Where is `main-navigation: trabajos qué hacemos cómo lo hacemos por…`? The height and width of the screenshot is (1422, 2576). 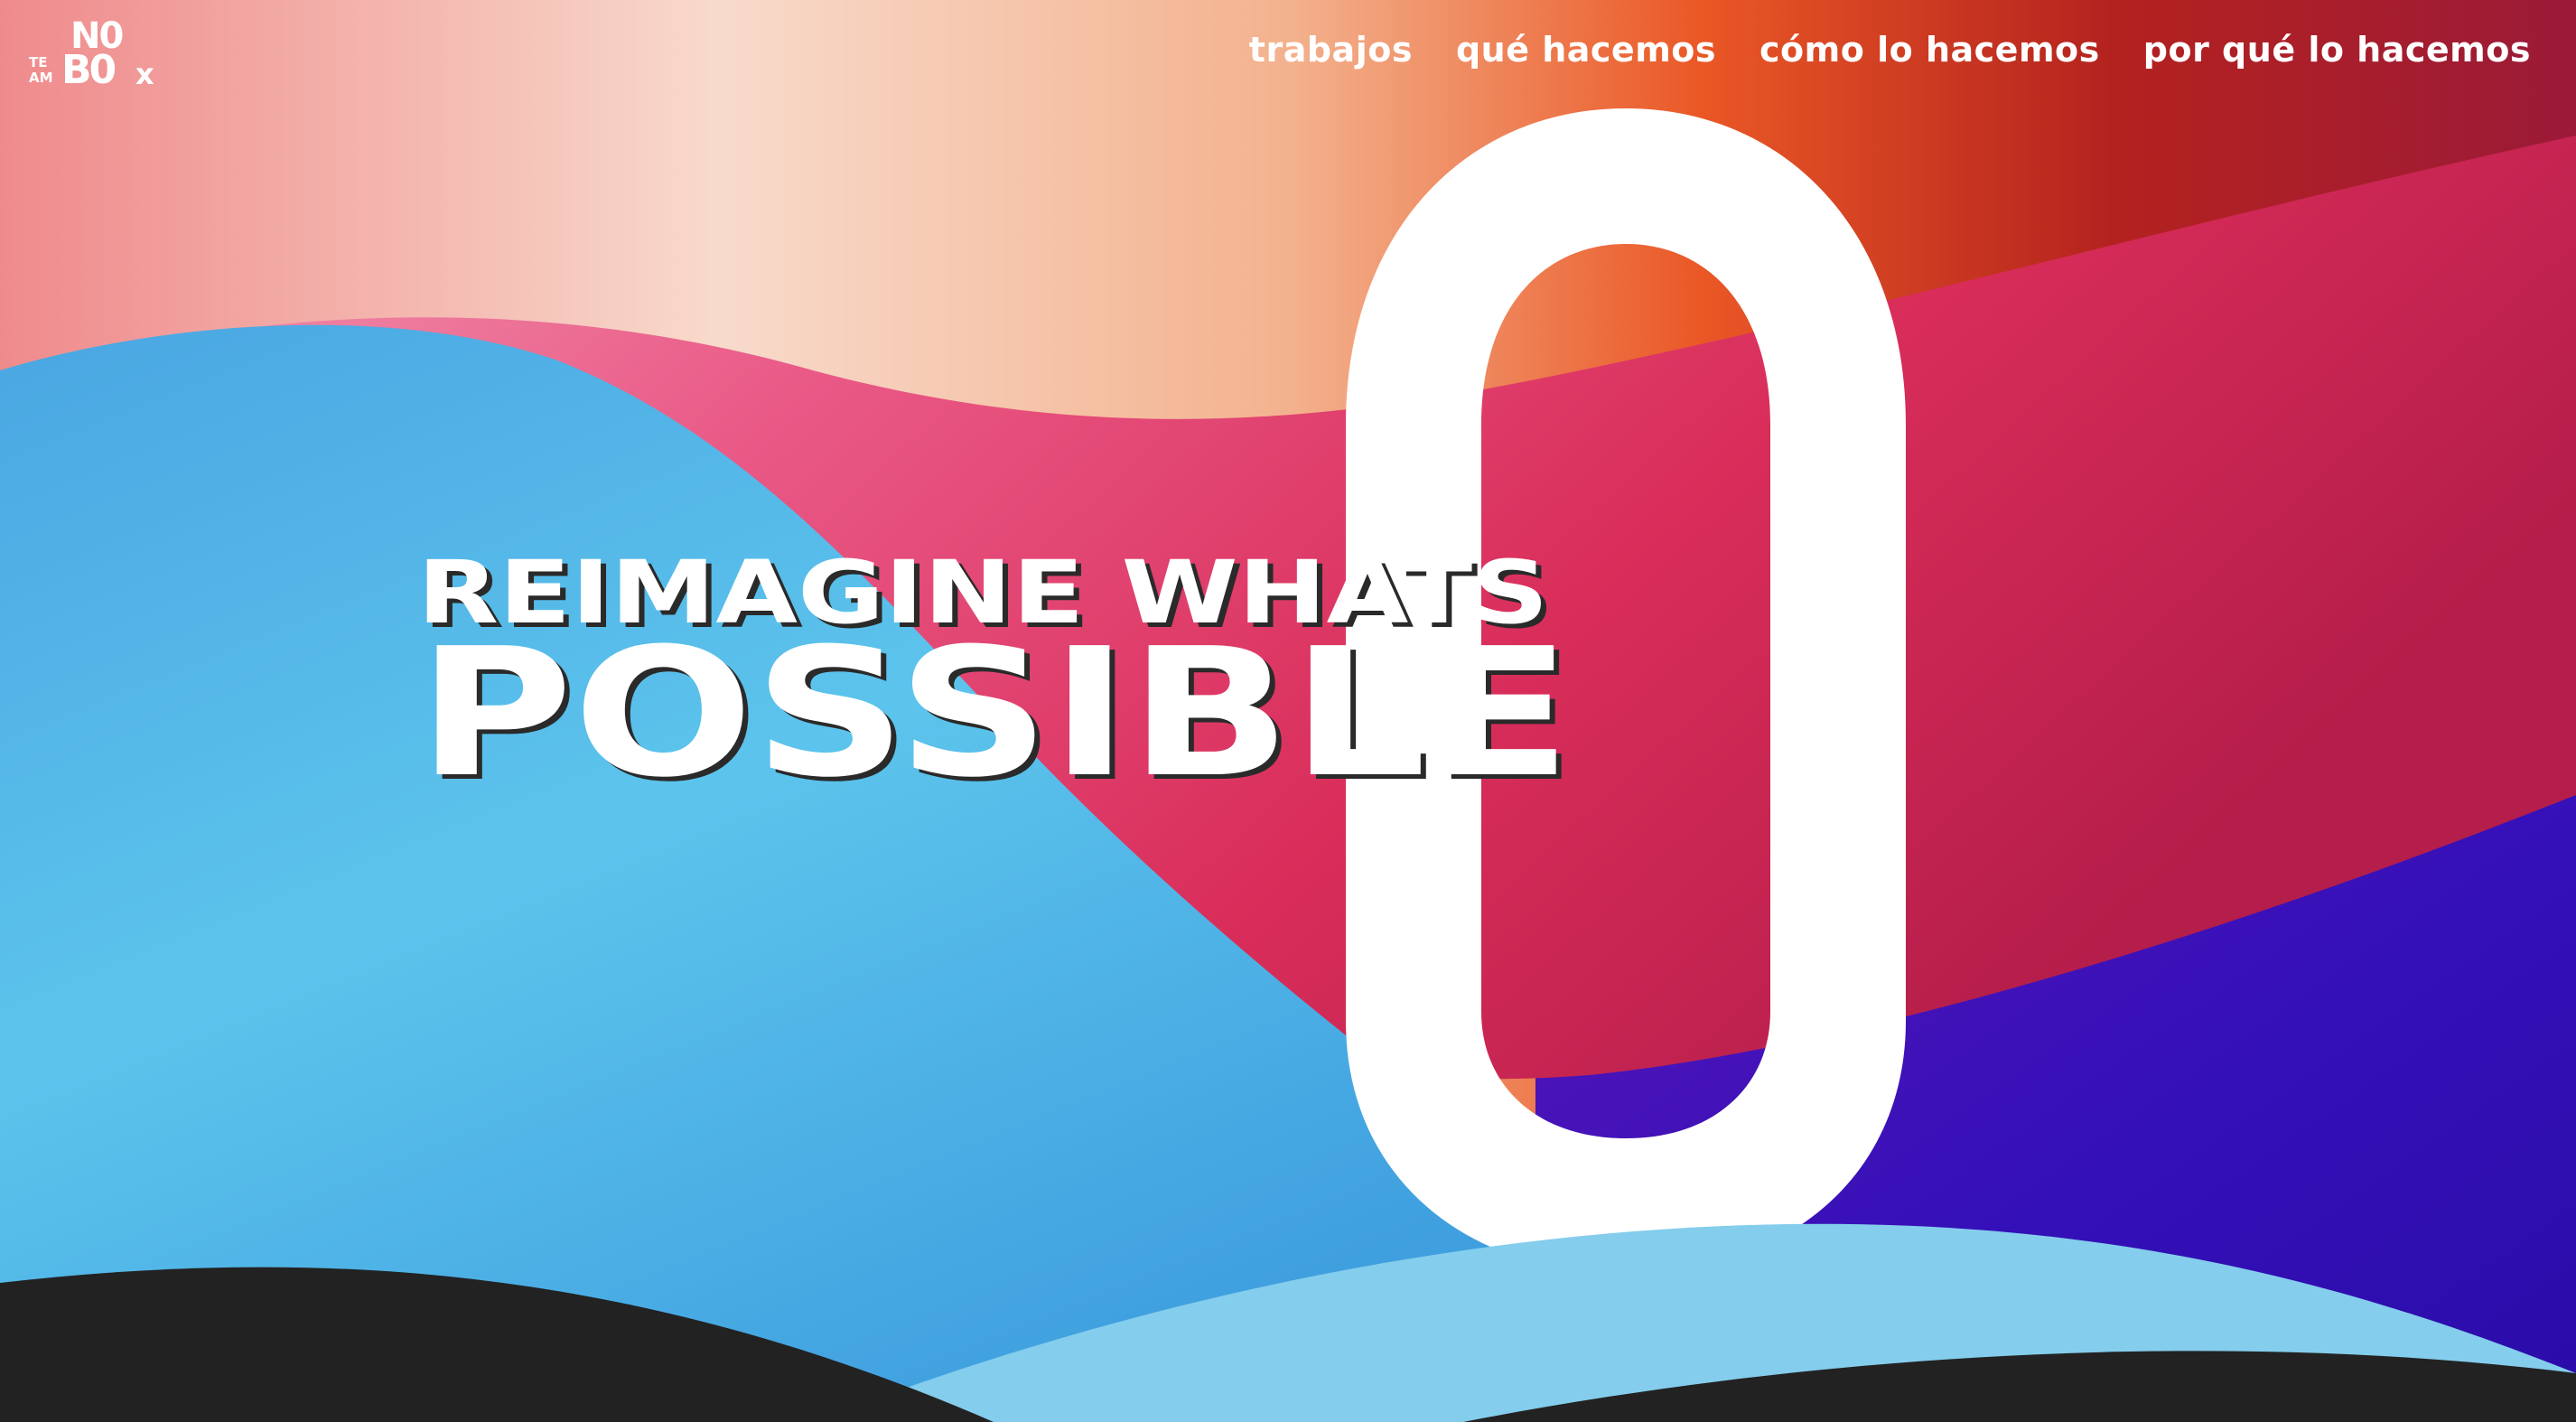
main-navigation: trabajos qué hacemos cómo lo hacemos por… is located at coordinates (1890, 49).